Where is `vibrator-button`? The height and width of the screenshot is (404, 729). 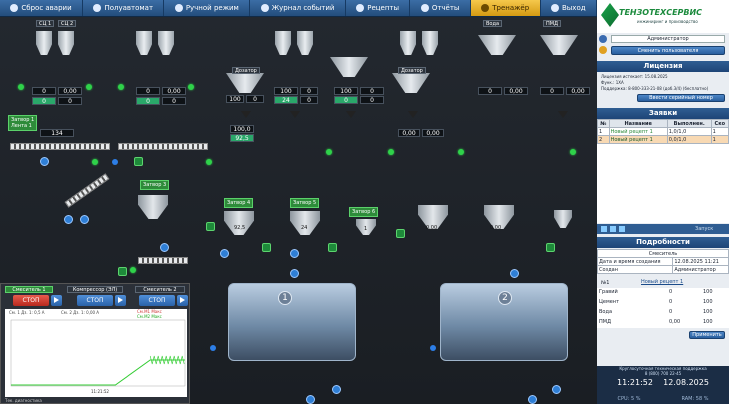
vibrator-button is located at coordinates (164, 247).